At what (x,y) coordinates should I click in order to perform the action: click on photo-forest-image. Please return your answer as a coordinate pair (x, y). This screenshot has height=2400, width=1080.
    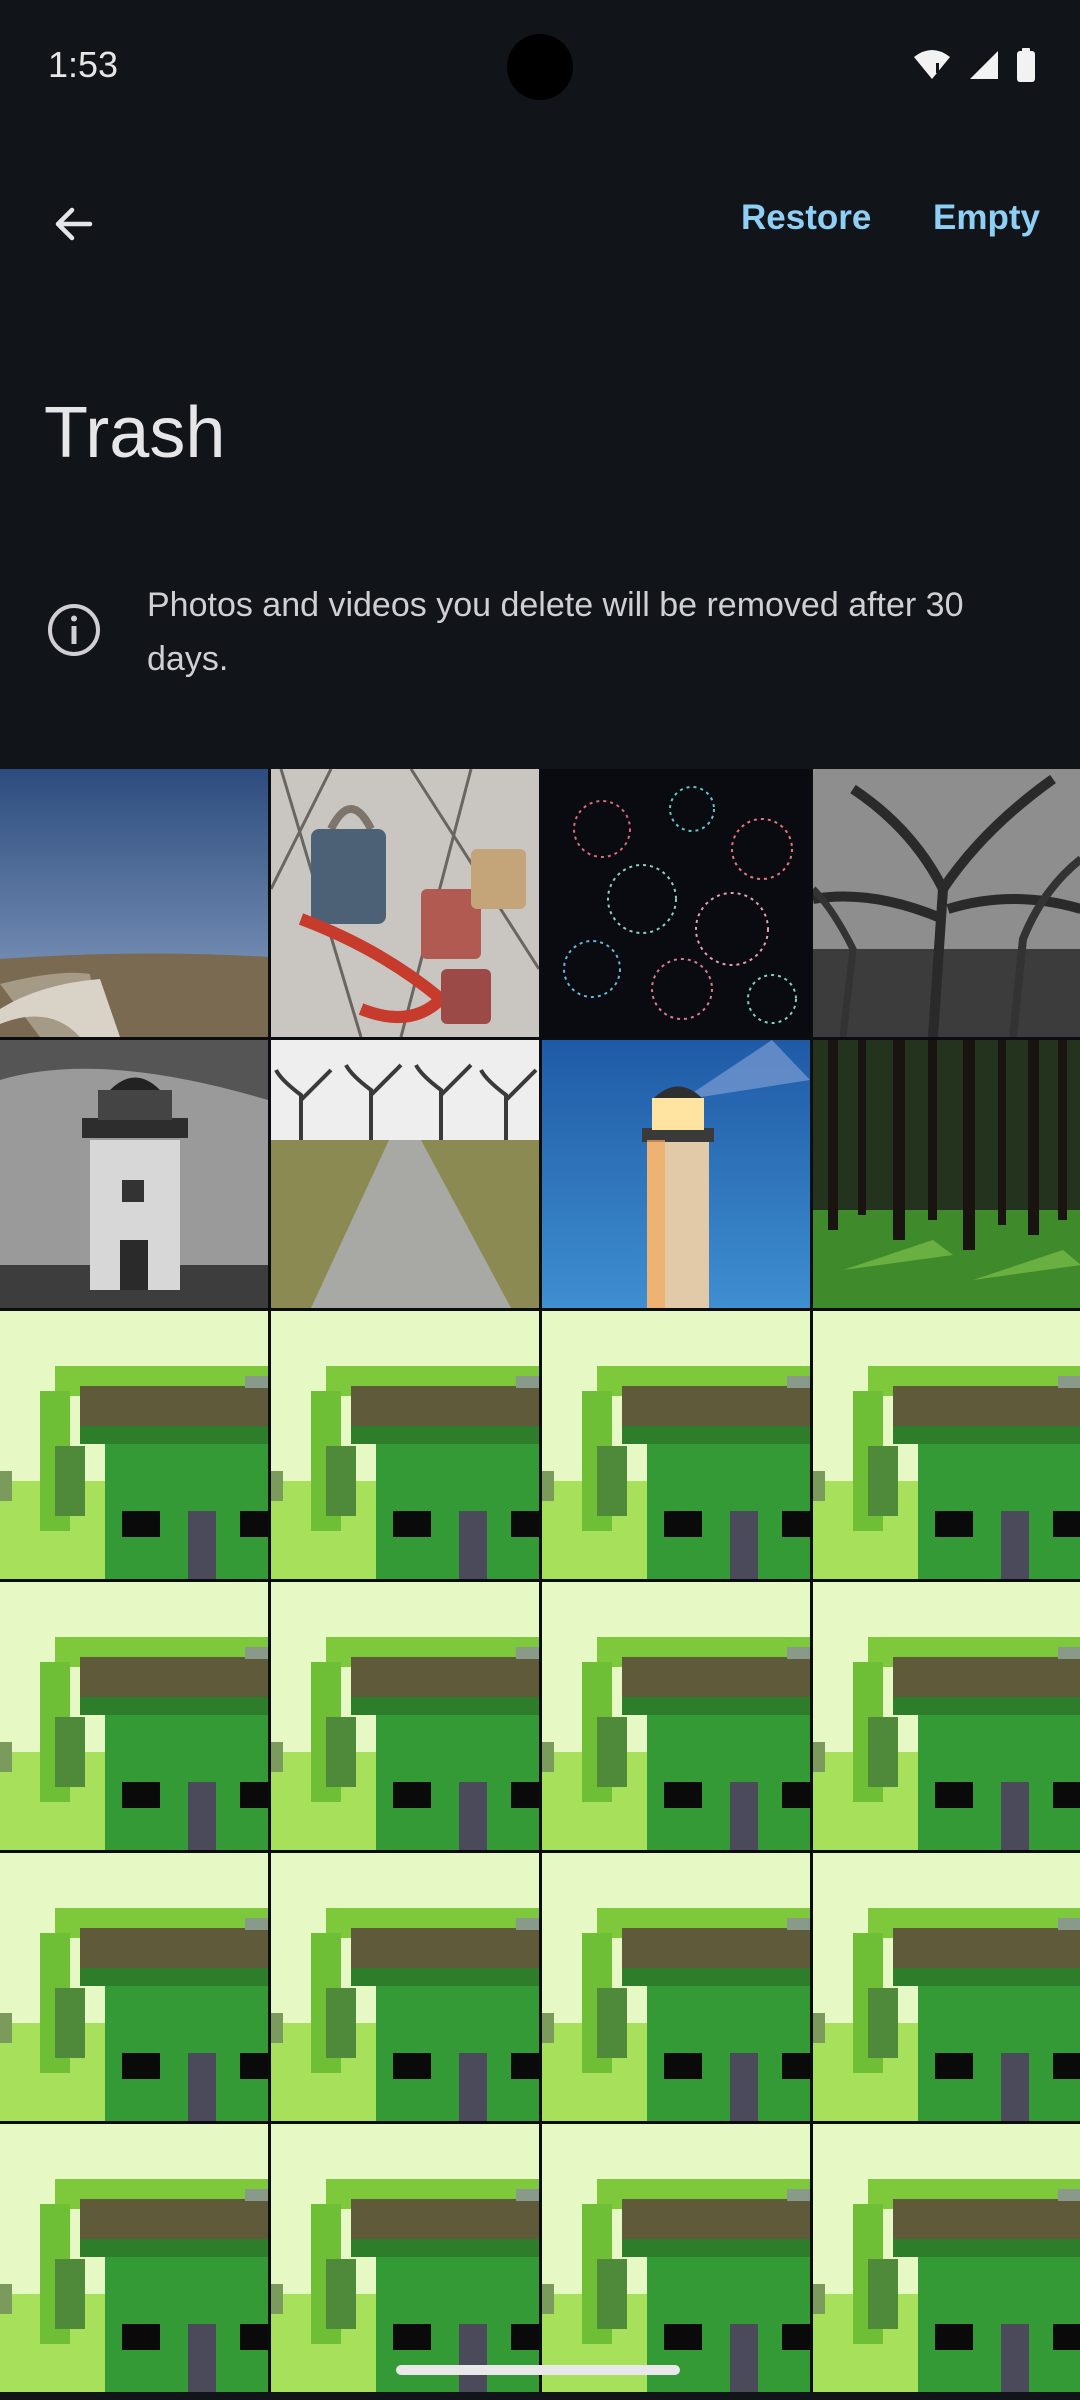
    Looking at the image, I should click on (946, 1174).